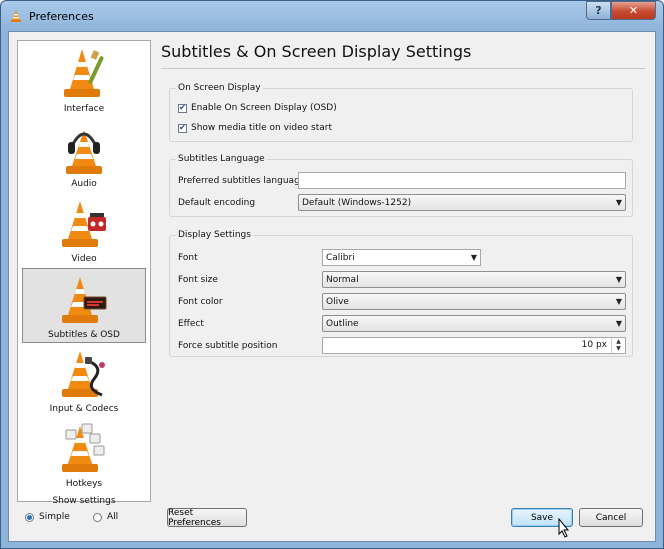  What do you see at coordinates (242, 181) in the screenshot?
I see `preferred-language-label: Preferred subtitles language` at bounding box center [242, 181].